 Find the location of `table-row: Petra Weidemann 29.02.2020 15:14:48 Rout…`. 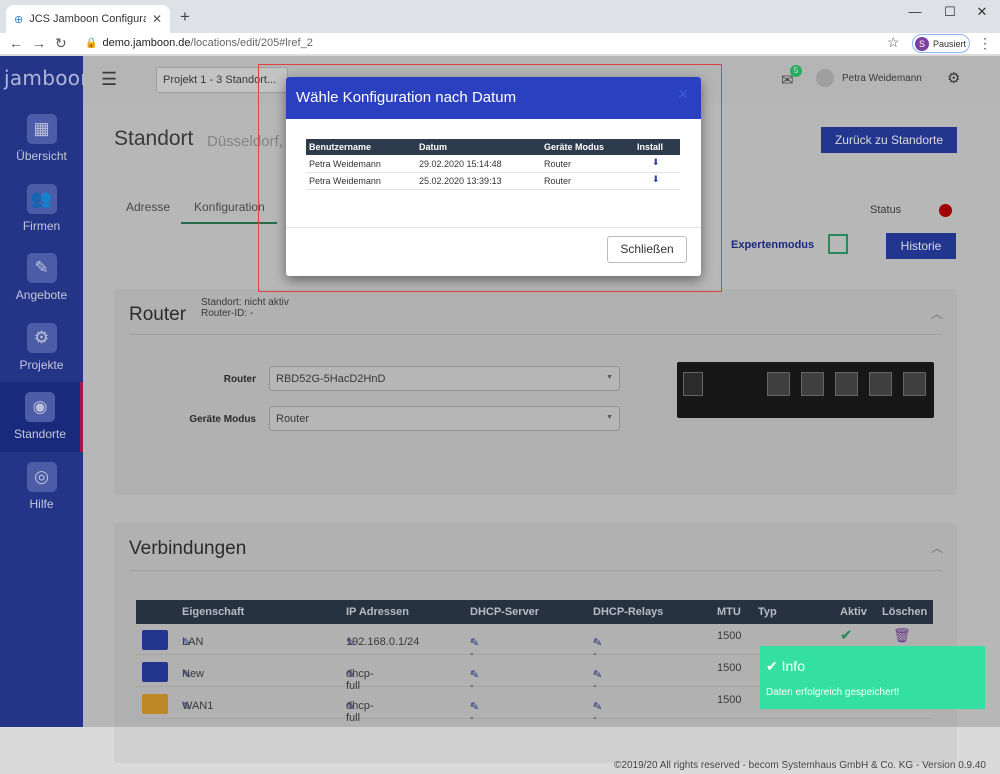

table-row: Petra Weidemann 29.02.2020 15:14:48 Rout… is located at coordinates (493, 164).